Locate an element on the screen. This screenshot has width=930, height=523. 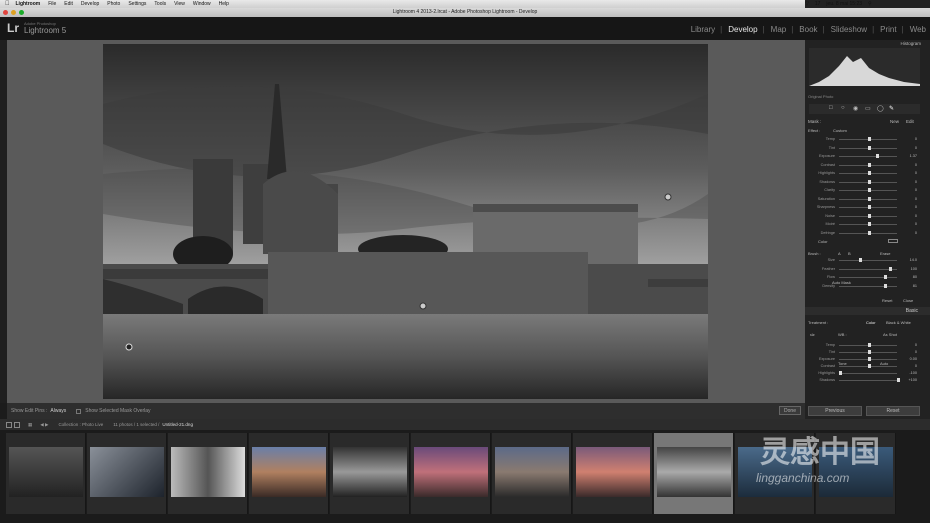
module-slideshow: Slideshow is located at coordinates (849, 29).